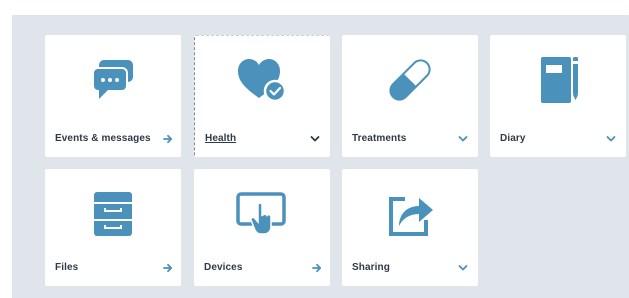 Image resolution: width=629 pixels, height=298 pixels. I want to click on tile-events-messages: Events & messages, so click(113, 96).